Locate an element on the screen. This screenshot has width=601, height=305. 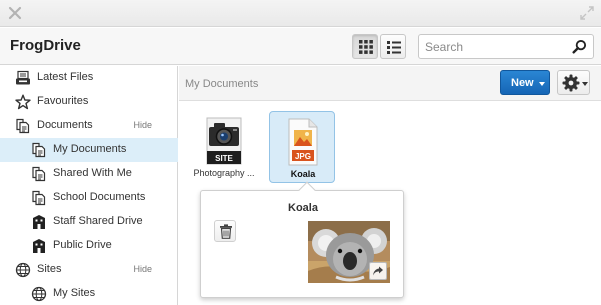
sidebar-item-documents: Documents Hide is located at coordinates (89, 126).